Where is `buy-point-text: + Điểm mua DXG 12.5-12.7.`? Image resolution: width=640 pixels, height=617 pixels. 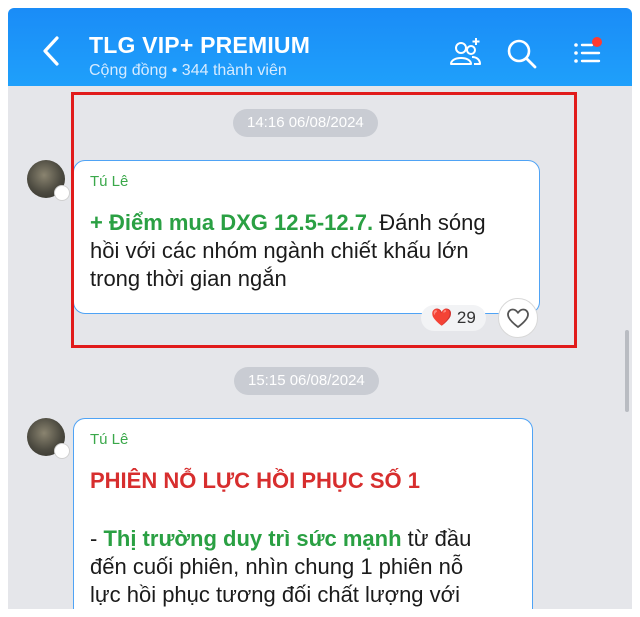 buy-point-text: + Điểm mua DXG 12.5-12.7. is located at coordinates (232, 222).